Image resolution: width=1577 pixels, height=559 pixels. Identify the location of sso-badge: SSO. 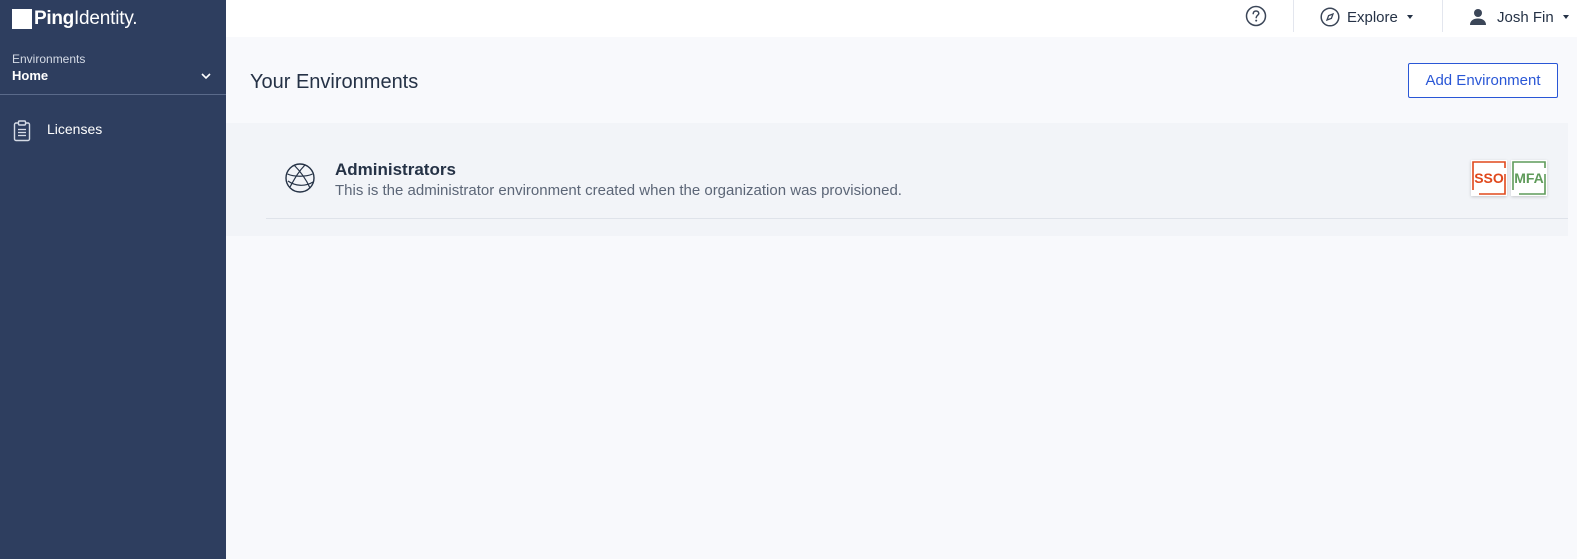
(1489, 178).